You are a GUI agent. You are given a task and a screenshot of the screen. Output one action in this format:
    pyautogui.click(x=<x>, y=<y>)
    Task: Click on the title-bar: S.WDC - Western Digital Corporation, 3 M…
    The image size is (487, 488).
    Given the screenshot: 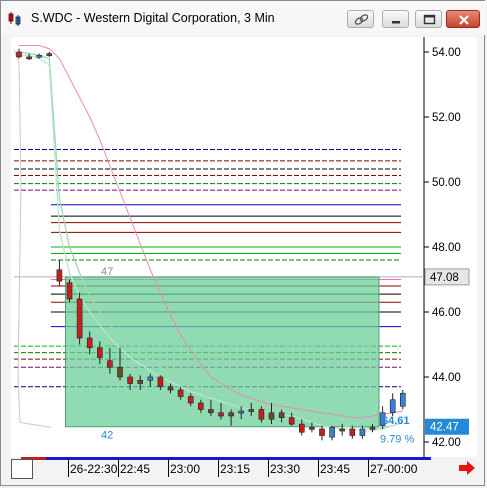 What is the action you would take?
    pyautogui.click(x=243, y=18)
    